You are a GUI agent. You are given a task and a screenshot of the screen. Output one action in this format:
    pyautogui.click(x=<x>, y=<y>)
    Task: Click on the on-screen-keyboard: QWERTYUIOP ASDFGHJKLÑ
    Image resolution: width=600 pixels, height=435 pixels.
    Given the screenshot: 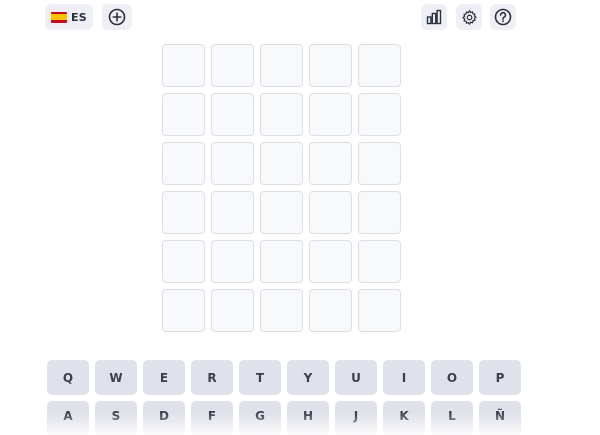 What is the action you would take?
    pyautogui.click(x=284, y=397)
    